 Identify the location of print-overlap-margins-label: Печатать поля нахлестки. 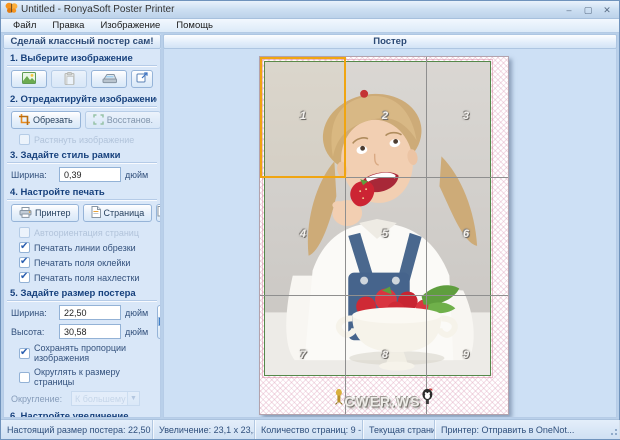
(87, 277).